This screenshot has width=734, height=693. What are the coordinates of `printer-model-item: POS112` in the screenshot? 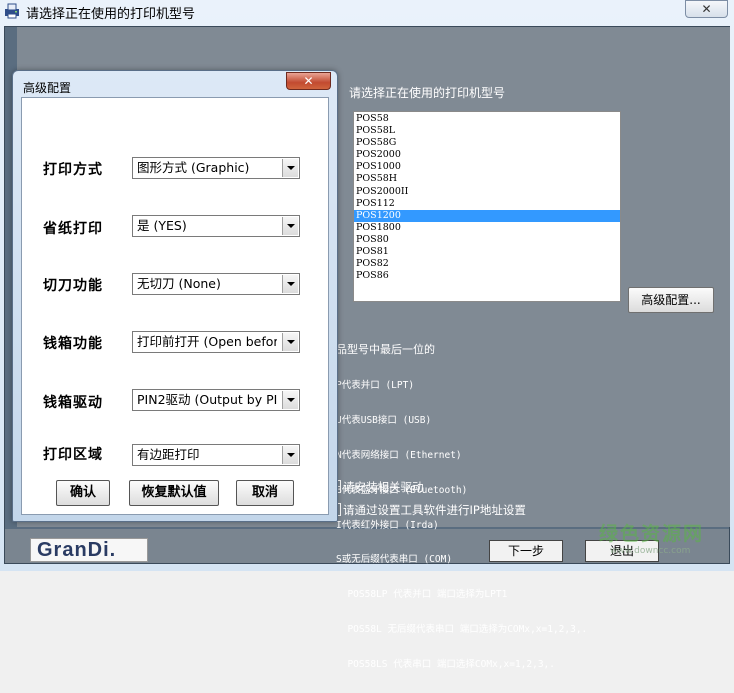 It's located at (487, 204).